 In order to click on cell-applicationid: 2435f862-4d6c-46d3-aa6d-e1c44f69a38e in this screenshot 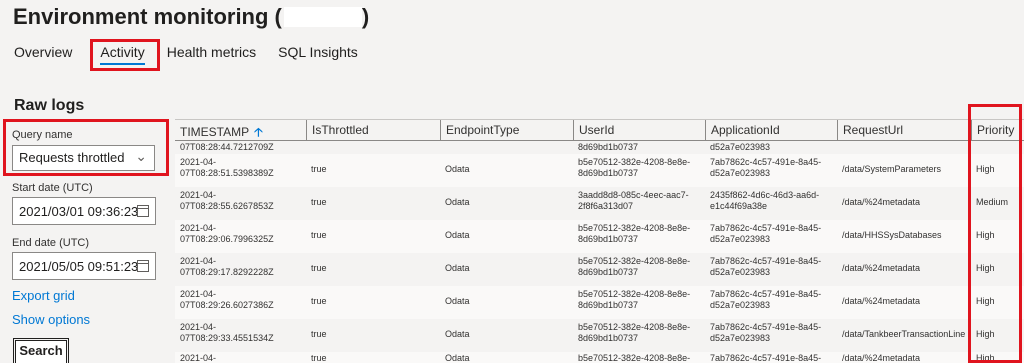, I will do `click(765, 200)`.